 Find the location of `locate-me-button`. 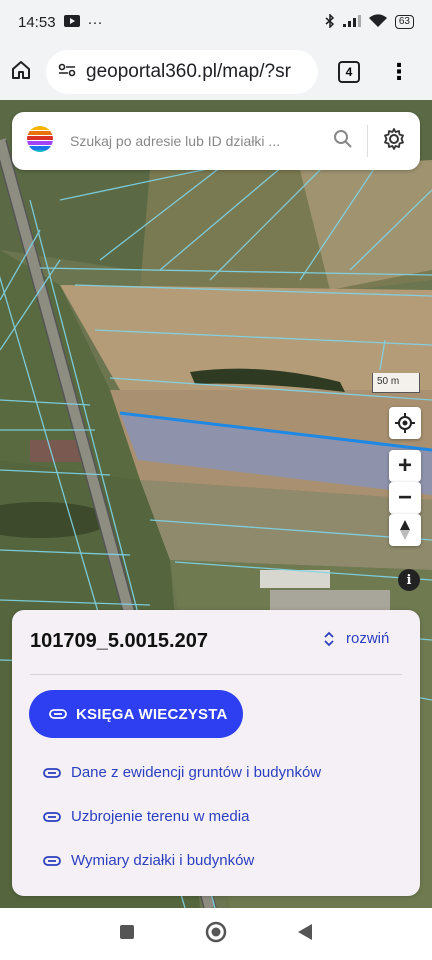

locate-me-button is located at coordinates (405, 423).